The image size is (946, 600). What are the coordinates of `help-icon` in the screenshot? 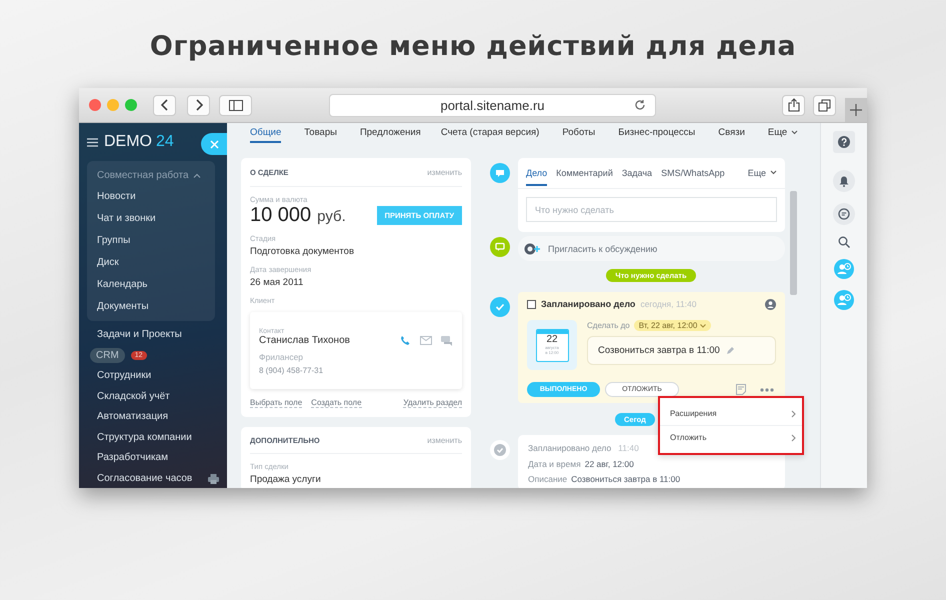 It's located at (844, 142).